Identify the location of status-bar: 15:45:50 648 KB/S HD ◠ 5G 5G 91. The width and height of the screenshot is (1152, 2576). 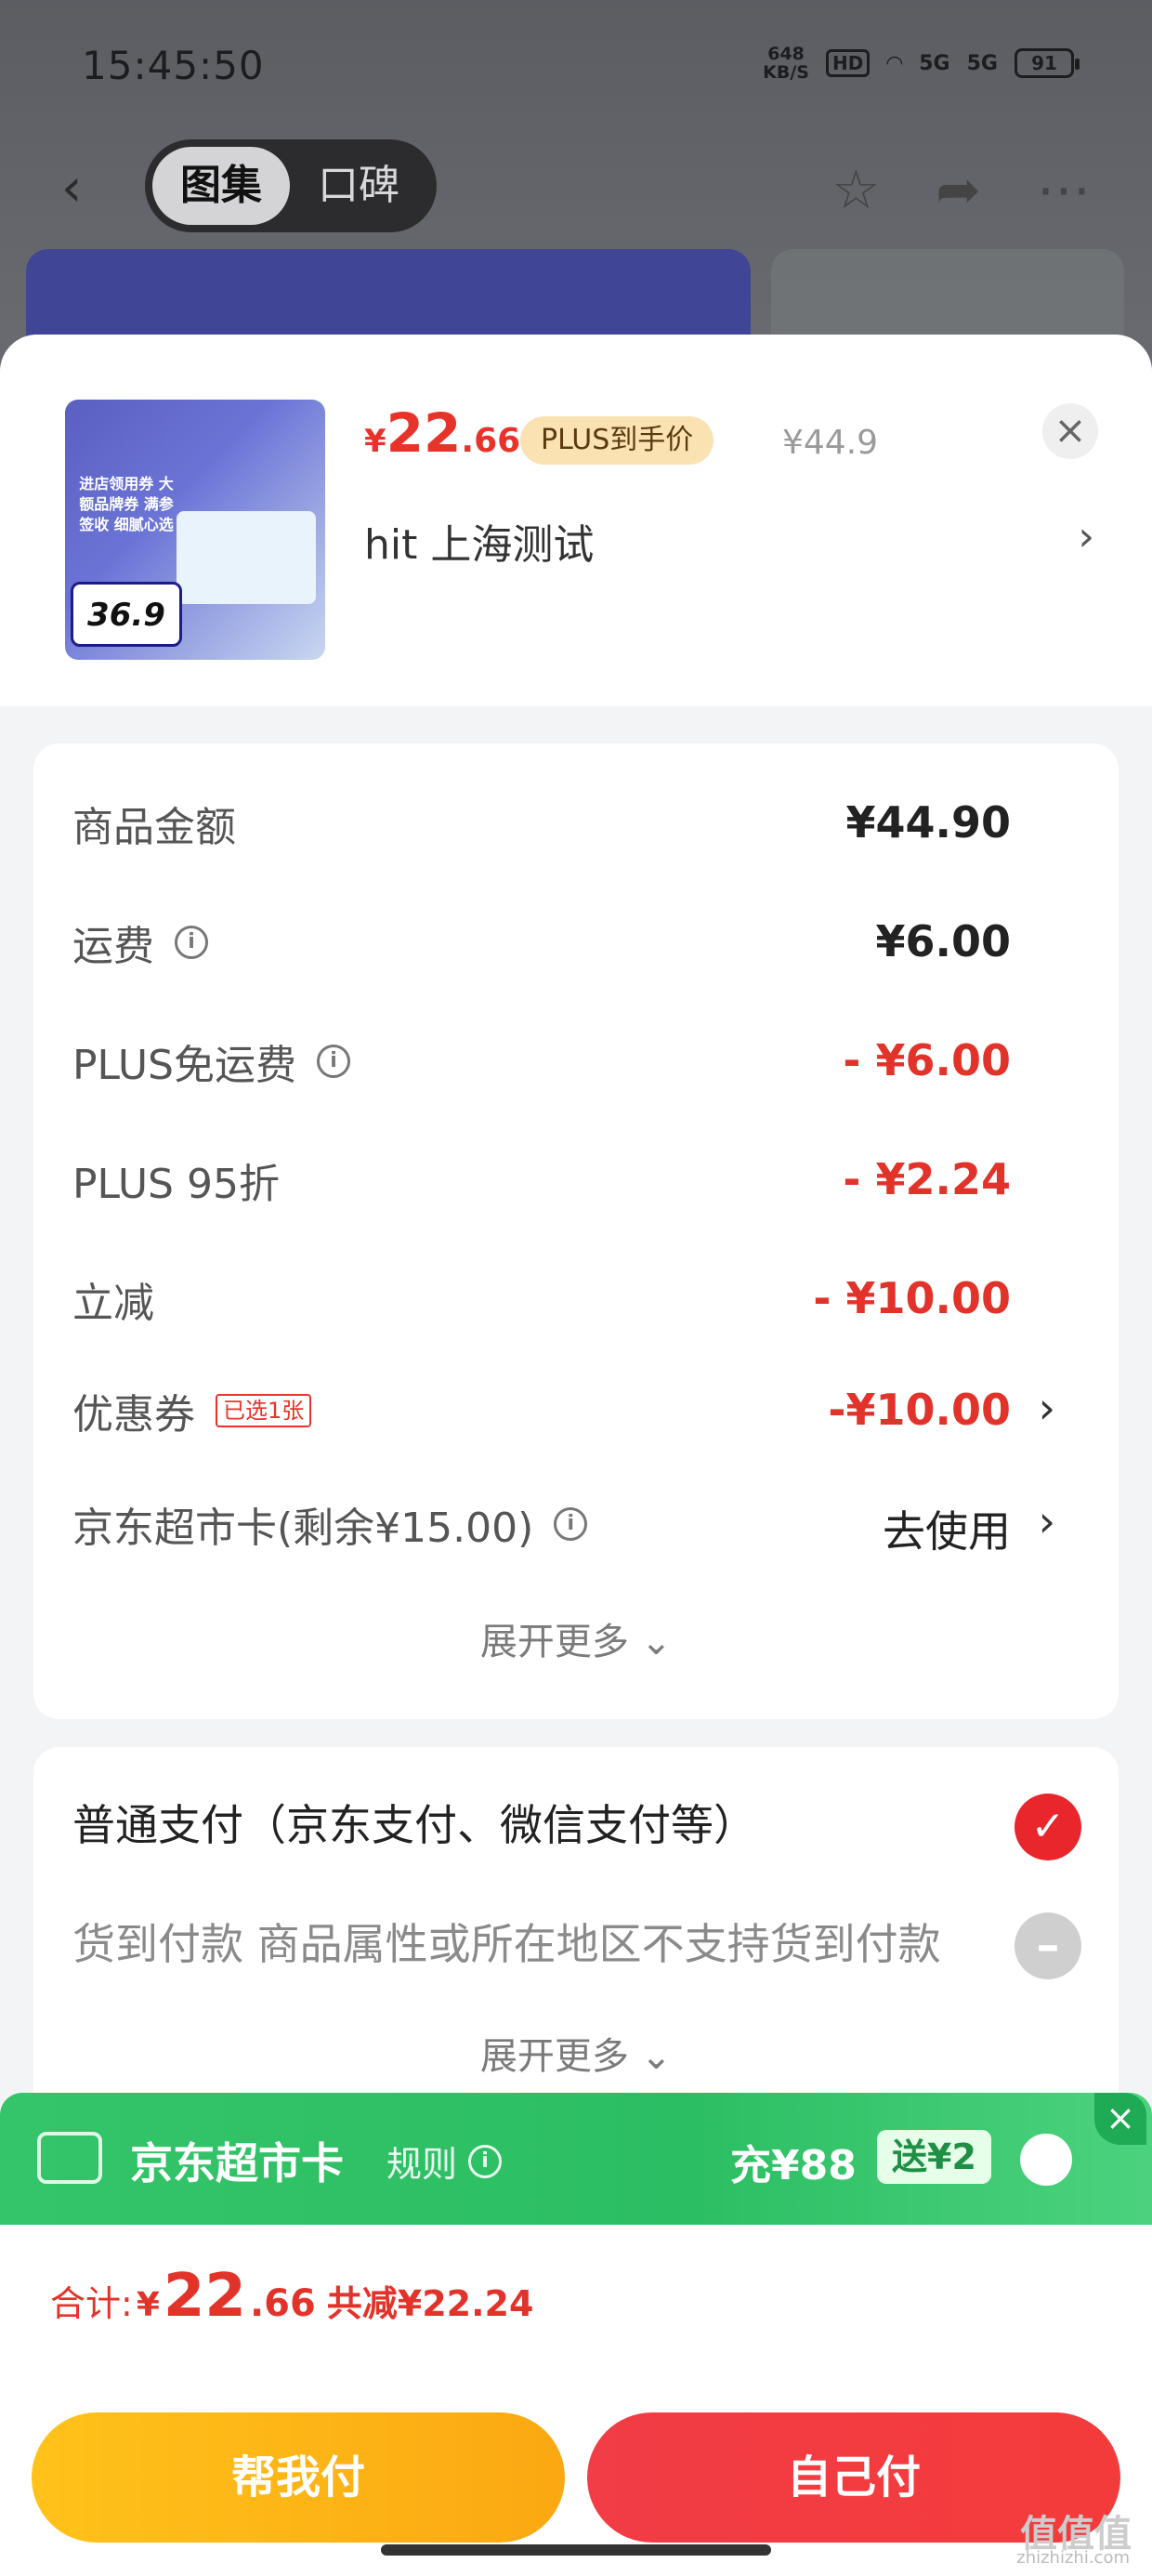
(576, 69).